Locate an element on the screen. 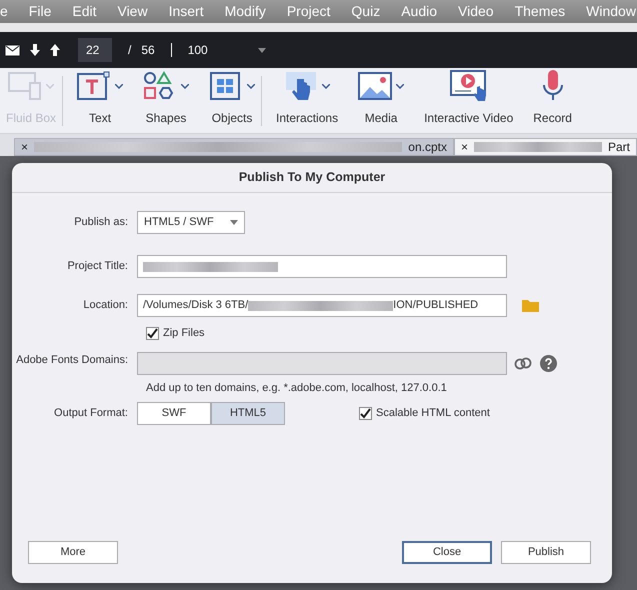  hand-pointer-icon is located at coordinates (301, 86).